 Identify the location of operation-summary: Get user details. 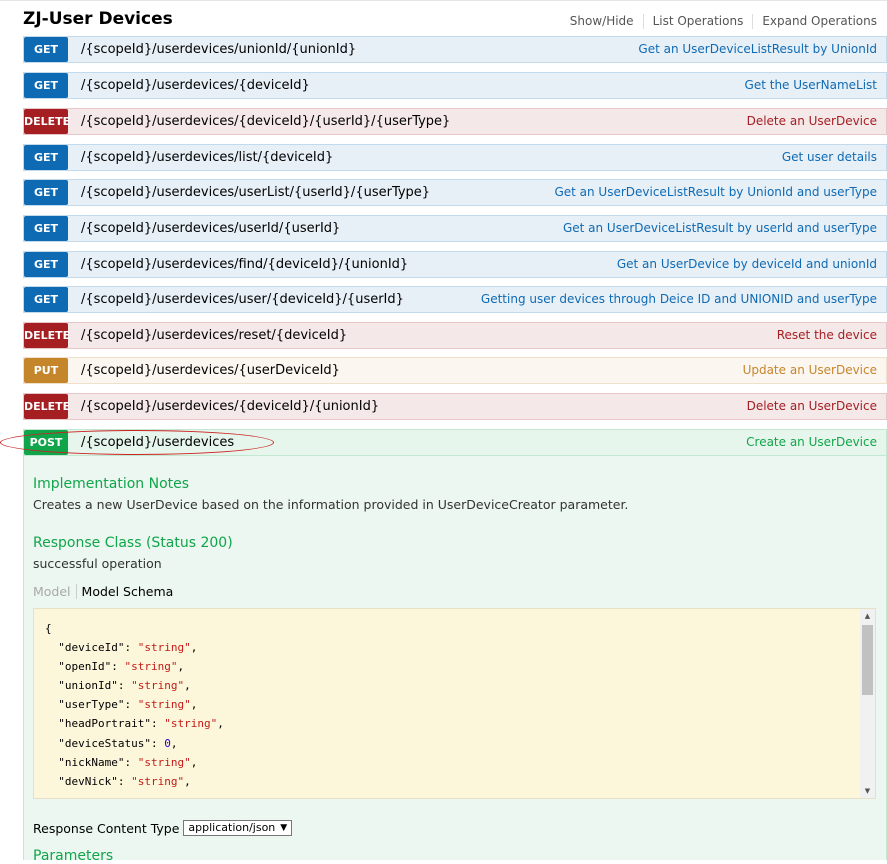
(829, 157).